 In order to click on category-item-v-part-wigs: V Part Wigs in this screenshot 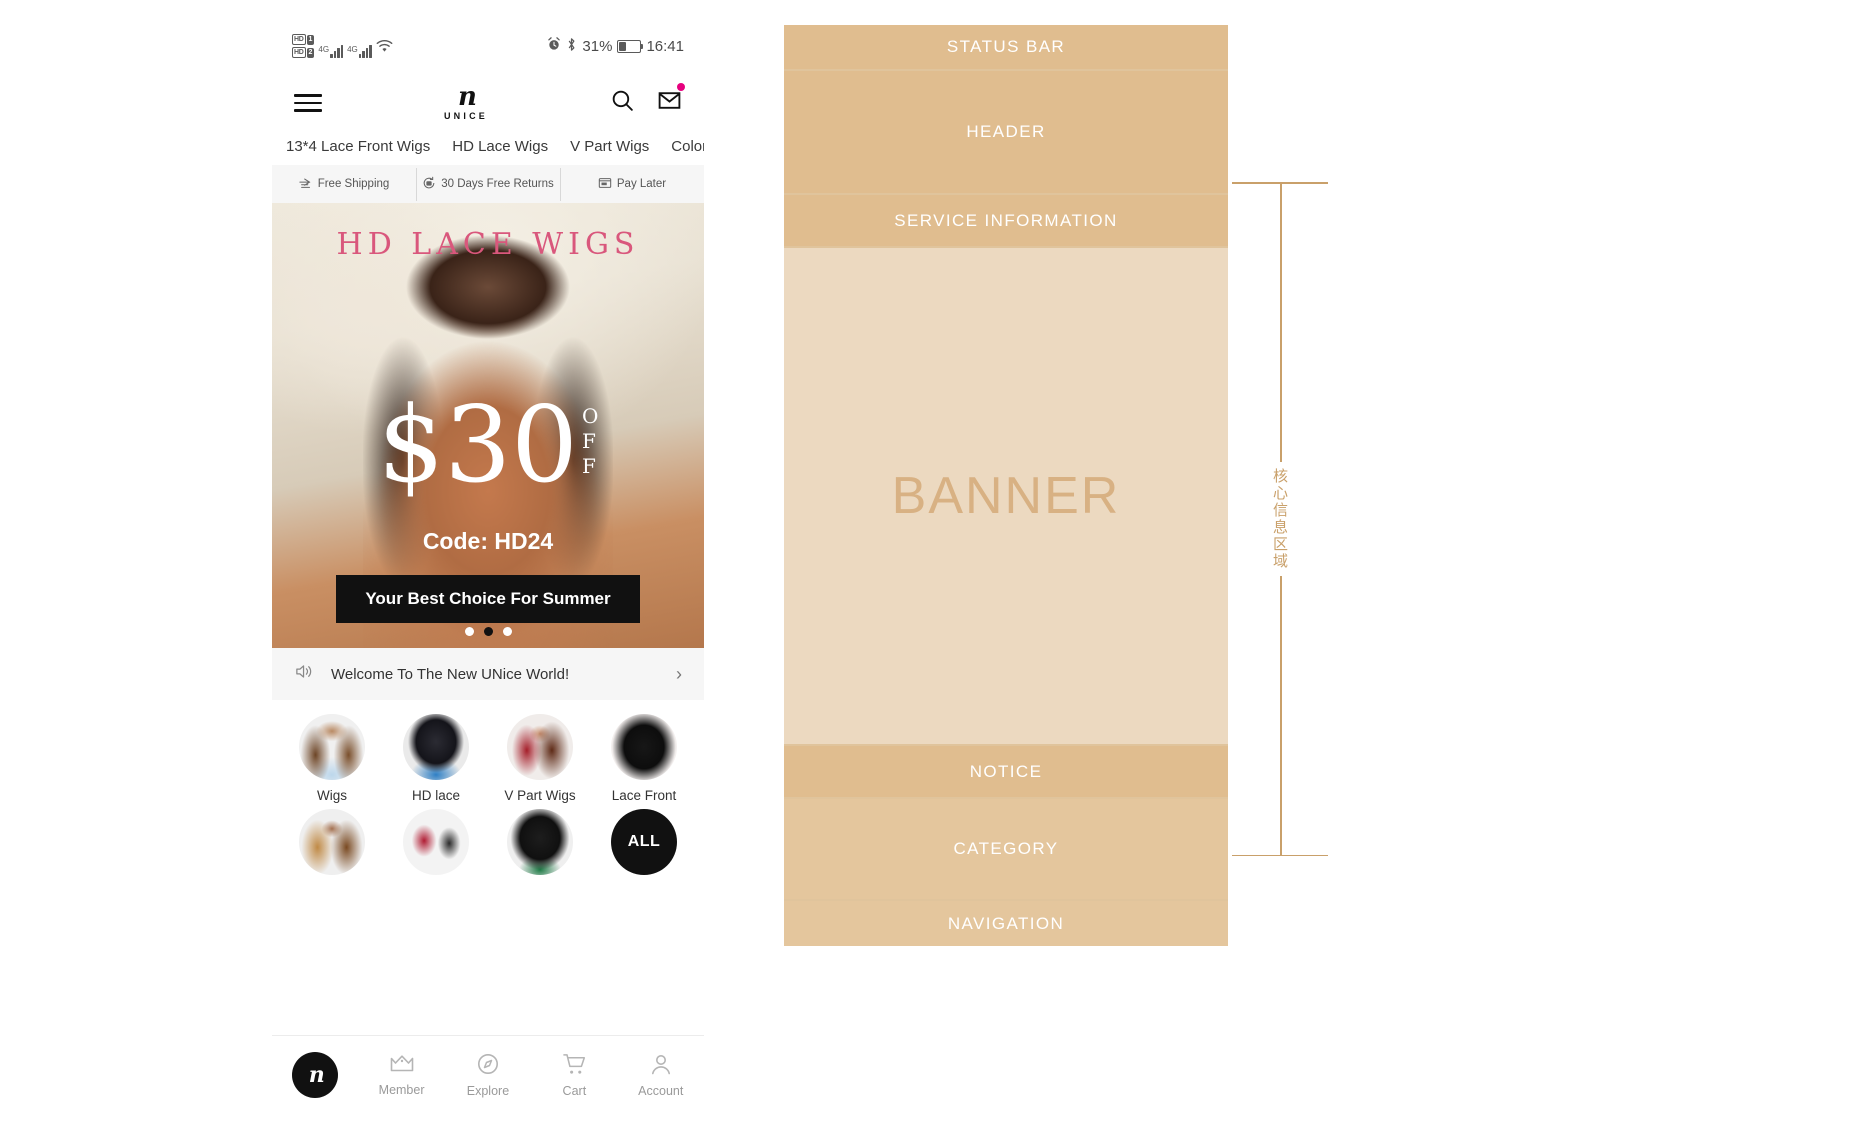, I will do `click(540, 758)`.